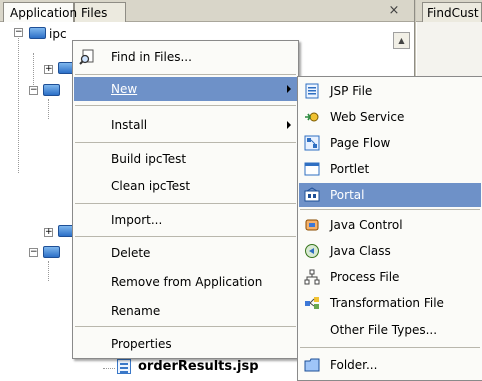 The image size is (482, 381). I want to click on project-folder-icon, so click(37, 33).